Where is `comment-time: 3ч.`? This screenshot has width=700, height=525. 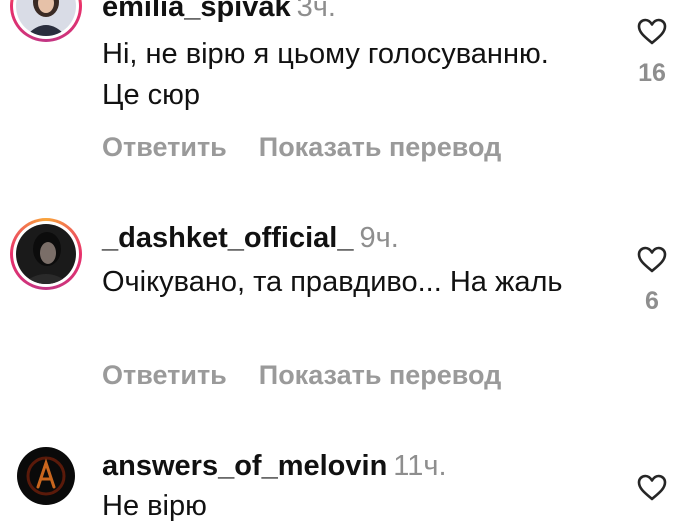 comment-time: 3ч. is located at coordinates (316, 11).